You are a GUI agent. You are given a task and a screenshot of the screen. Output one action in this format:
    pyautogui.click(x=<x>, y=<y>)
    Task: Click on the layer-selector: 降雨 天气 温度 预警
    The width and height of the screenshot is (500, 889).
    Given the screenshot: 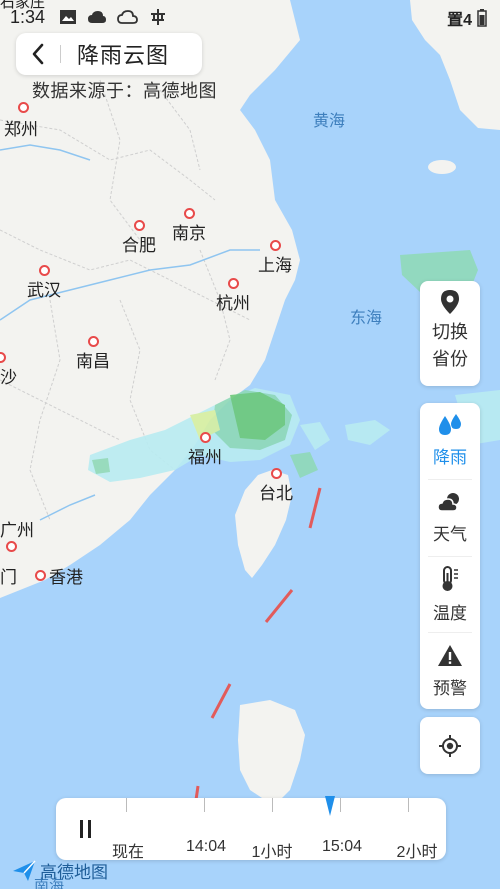 What is the action you would take?
    pyautogui.click(x=450, y=556)
    